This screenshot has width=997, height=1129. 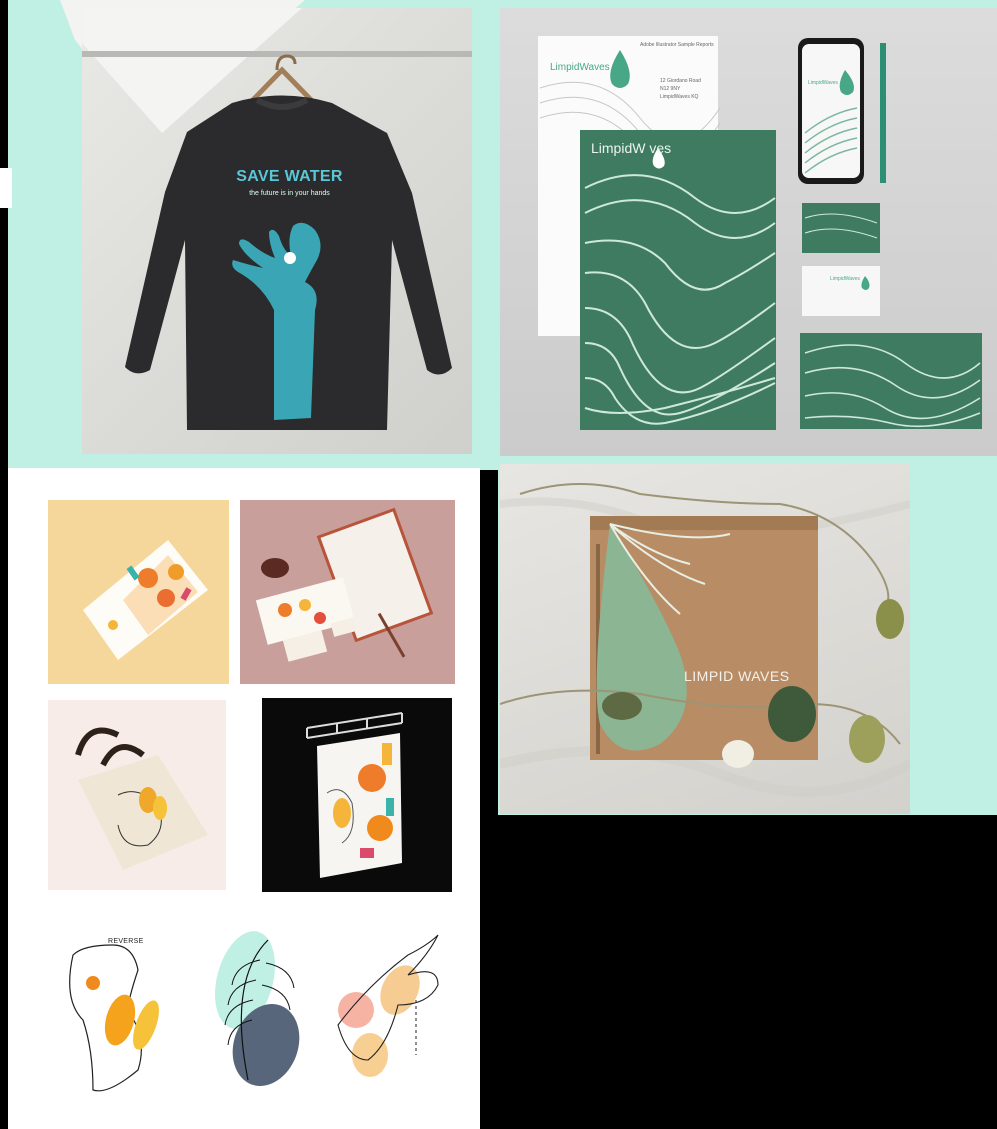 What do you see at coordinates (289, 176) in the screenshot?
I see `sweatshirt-title: SAVE WATER` at bounding box center [289, 176].